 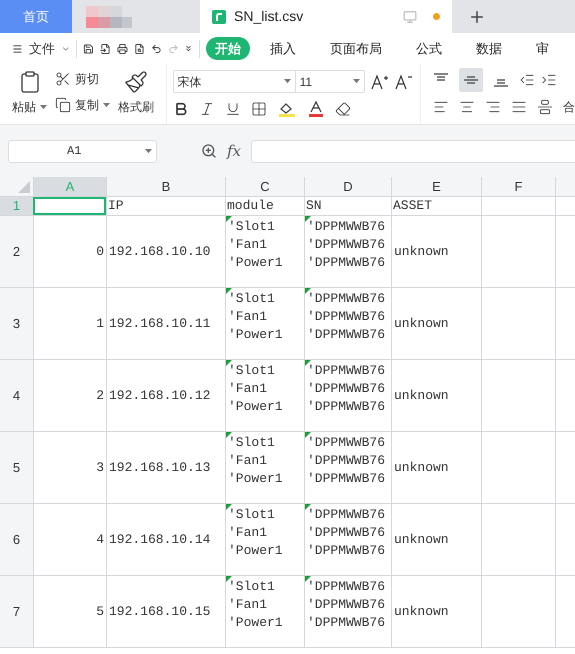 I want to click on zoom-icon, so click(x=209, y=151).